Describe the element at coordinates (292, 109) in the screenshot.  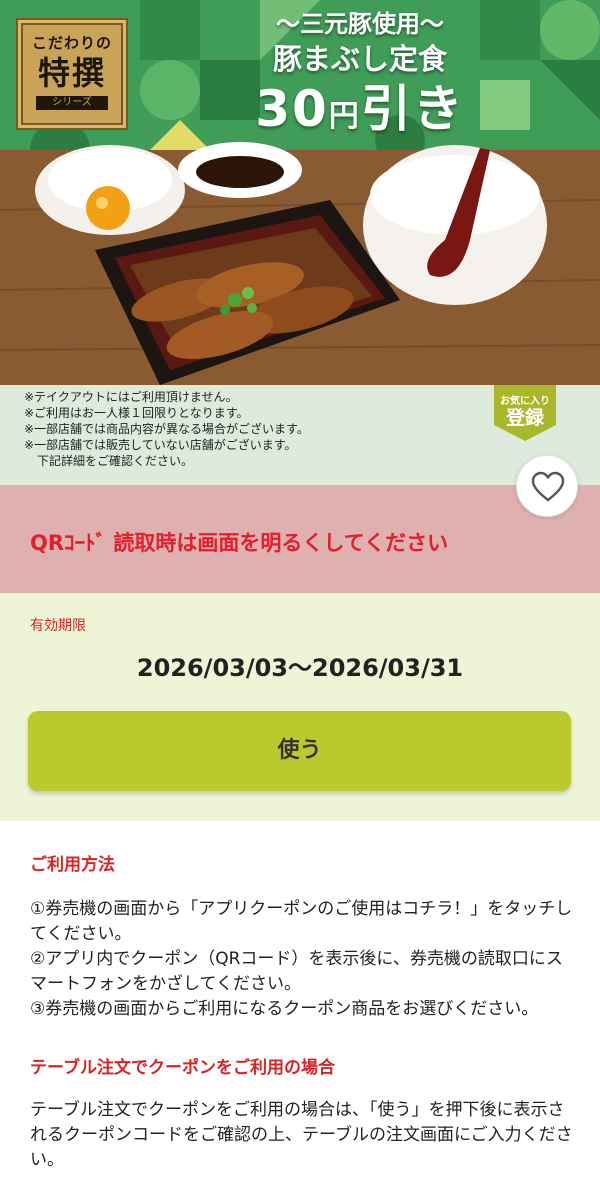
I see `discount-amount: 30` at that location.